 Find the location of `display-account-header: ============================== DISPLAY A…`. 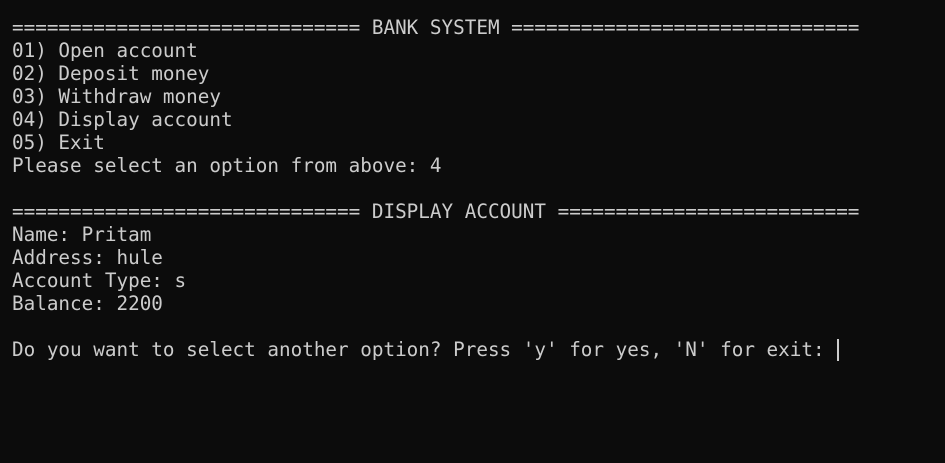

display-account-header: ============================== DISPLAY A… is located at coordinates (436, 211).